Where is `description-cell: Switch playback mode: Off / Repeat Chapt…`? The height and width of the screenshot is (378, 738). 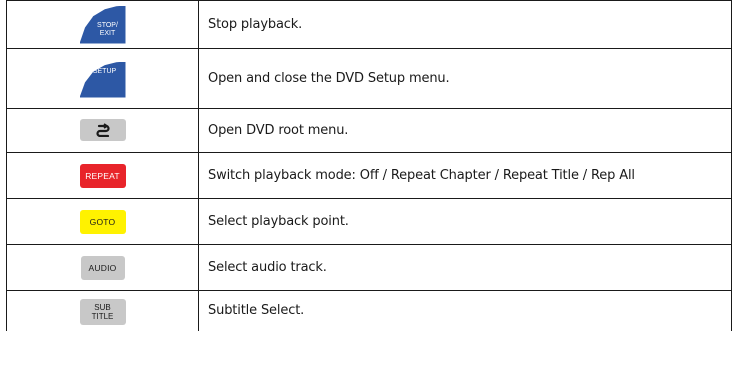 description-cell: Switch playback mode: Off / Repeat Chapt… is located at coordinates (465, 175).